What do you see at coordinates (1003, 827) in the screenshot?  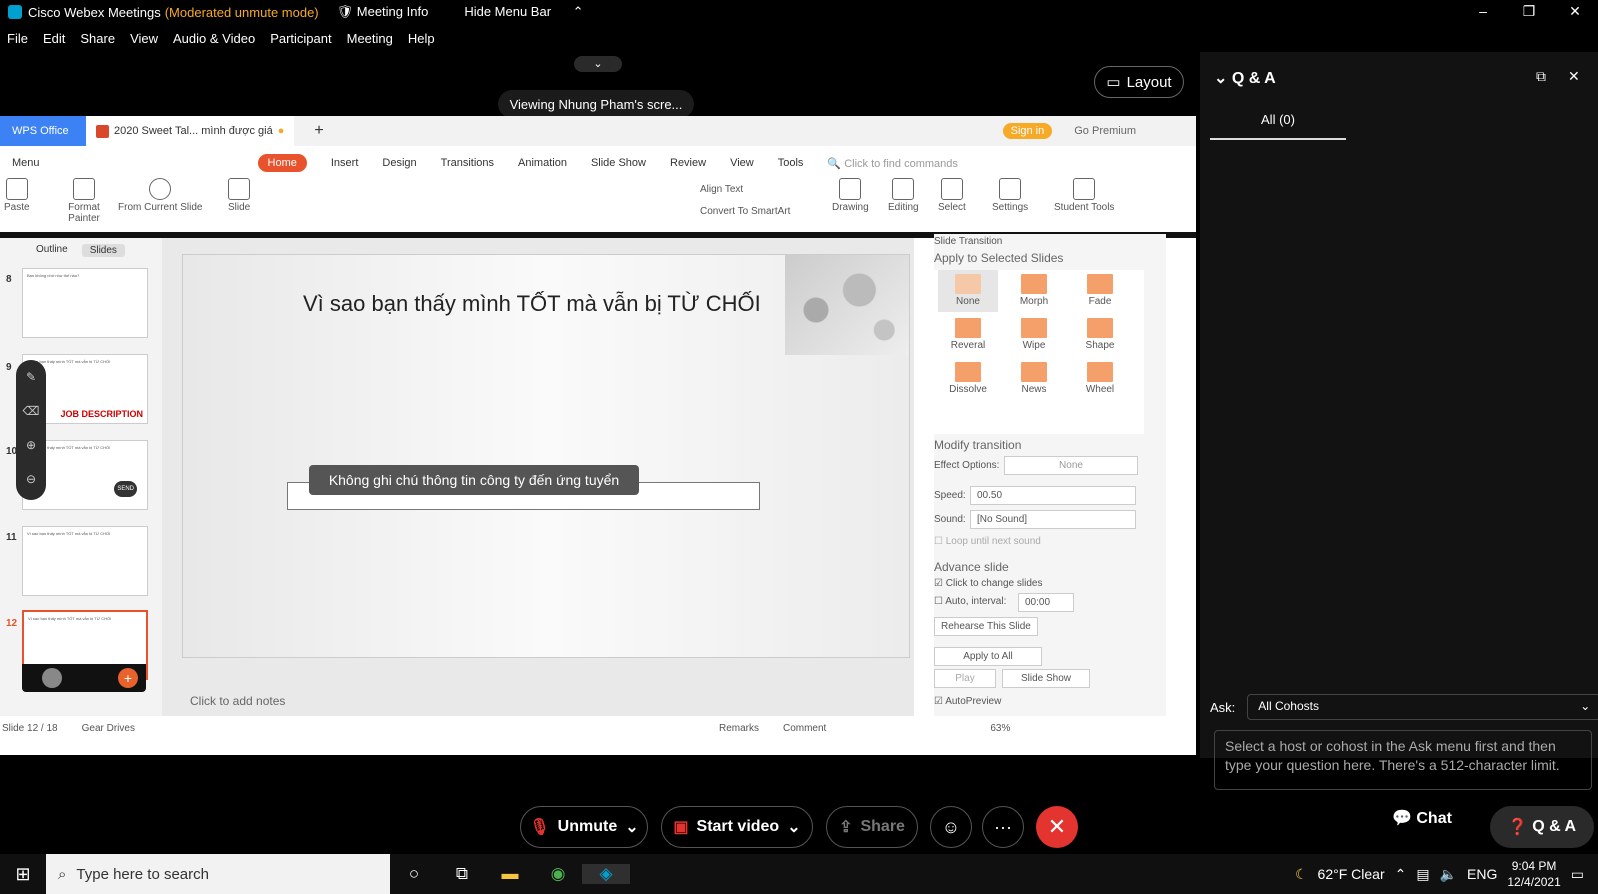 I see `more-options-icon: ···` at bounding box center [1003, 827].